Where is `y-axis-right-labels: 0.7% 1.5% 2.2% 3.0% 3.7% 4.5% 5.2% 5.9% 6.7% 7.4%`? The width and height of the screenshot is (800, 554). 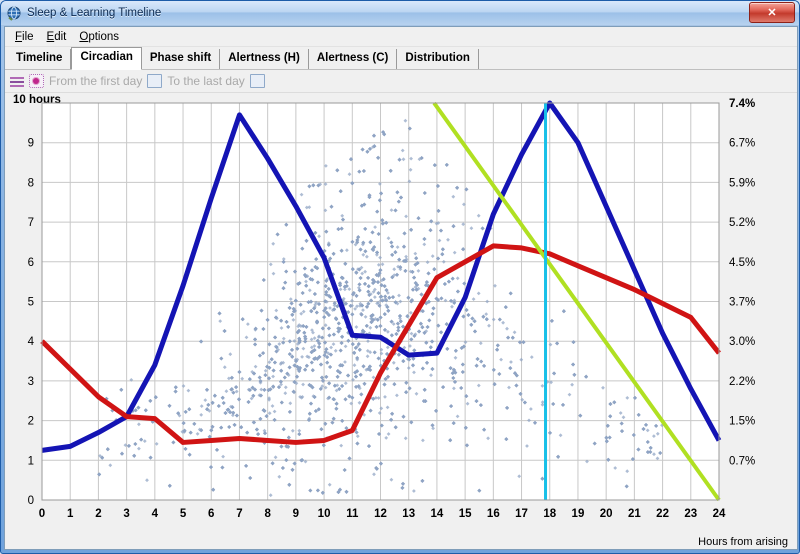
y-axis-right-labels: 0.7% 1.5% 2.2% 3.0% 3.7% 4.5% 5.2% 5.9% 6.7% 7.4% is located at coordinates (742, 282).